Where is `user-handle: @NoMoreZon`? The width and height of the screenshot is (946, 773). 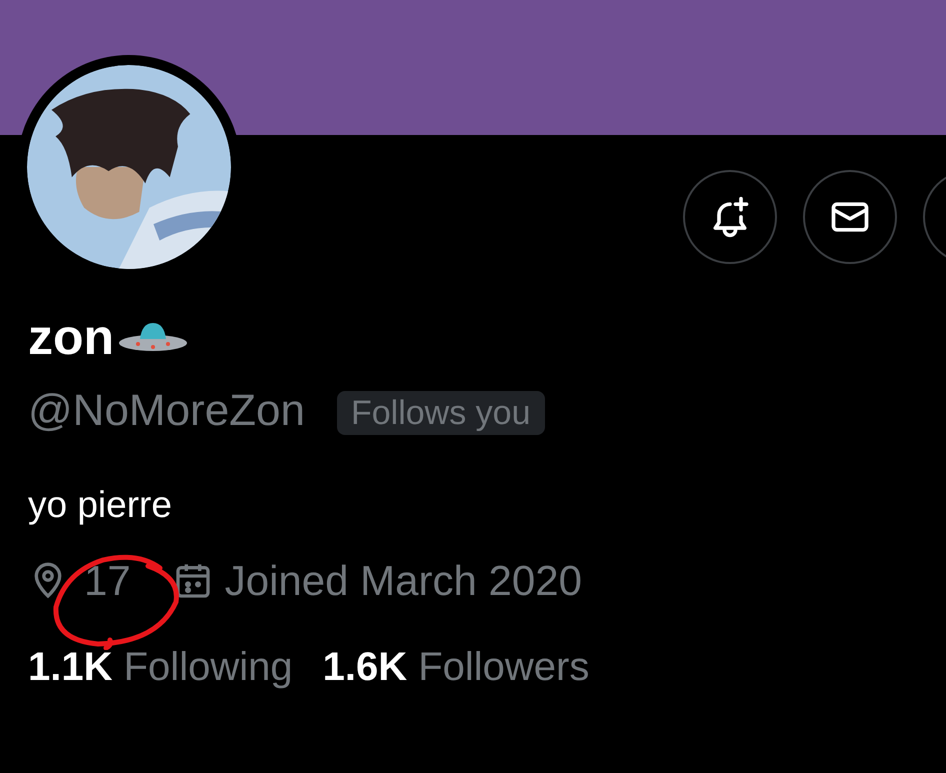
user-handle: @NoMoreZon is located at coordinates (166, 411).